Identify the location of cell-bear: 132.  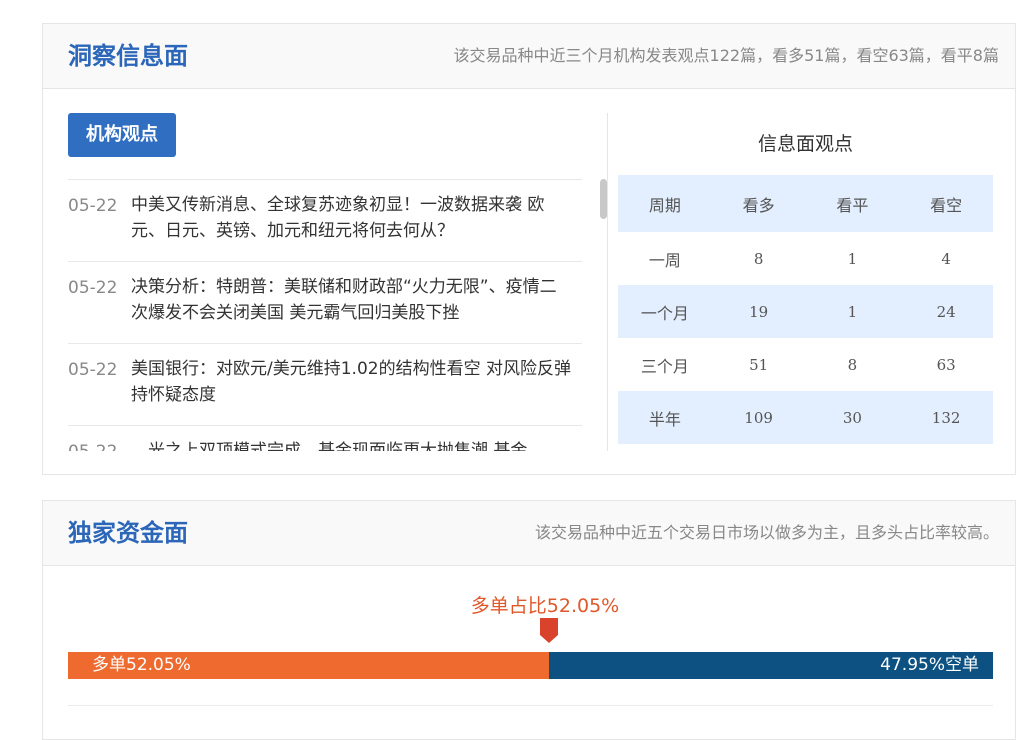
(946, 417).